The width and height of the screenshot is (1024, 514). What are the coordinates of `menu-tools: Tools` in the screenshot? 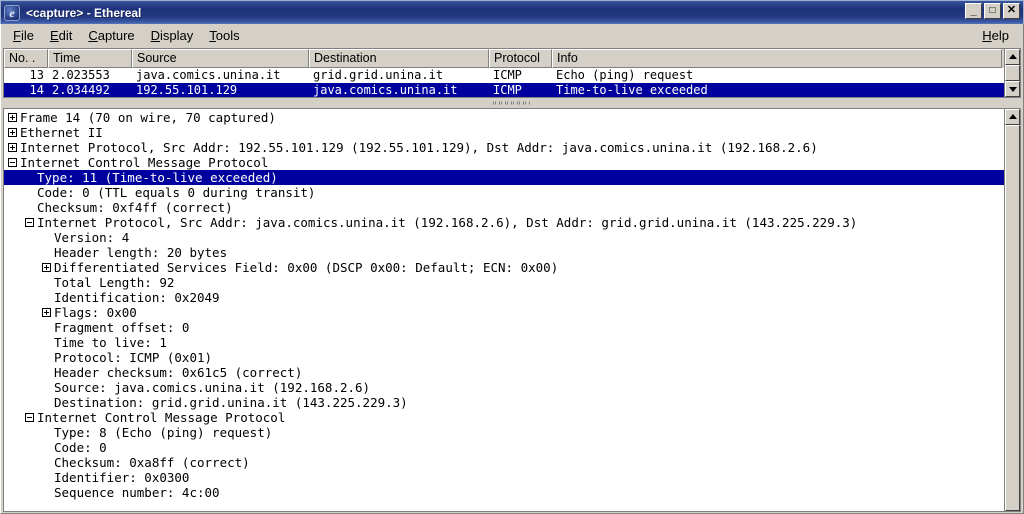 It's located at (224, 35).